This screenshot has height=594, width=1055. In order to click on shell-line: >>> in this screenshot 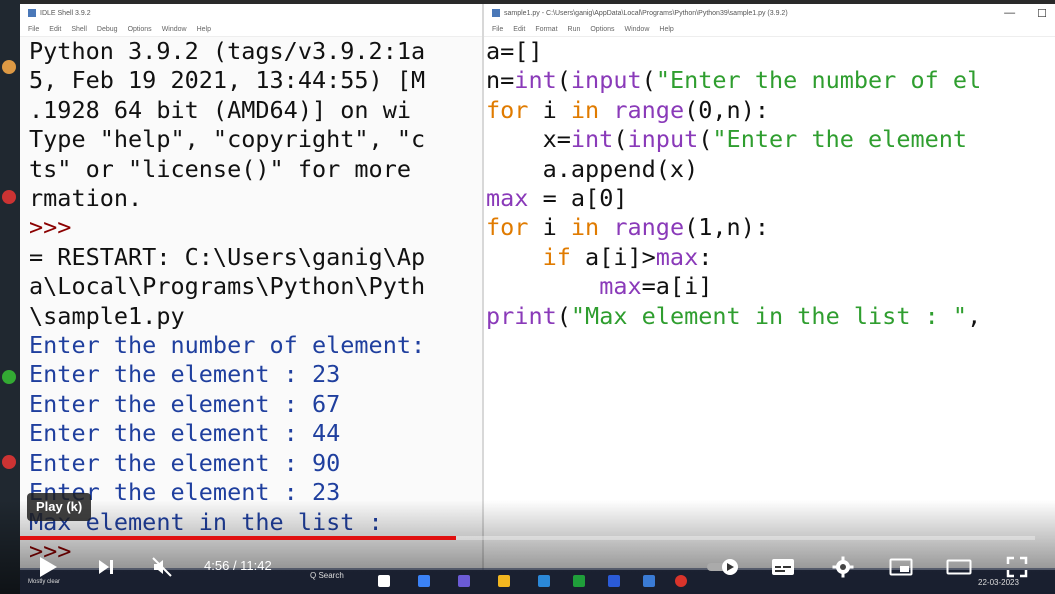, I will do `click(50, 227)`.